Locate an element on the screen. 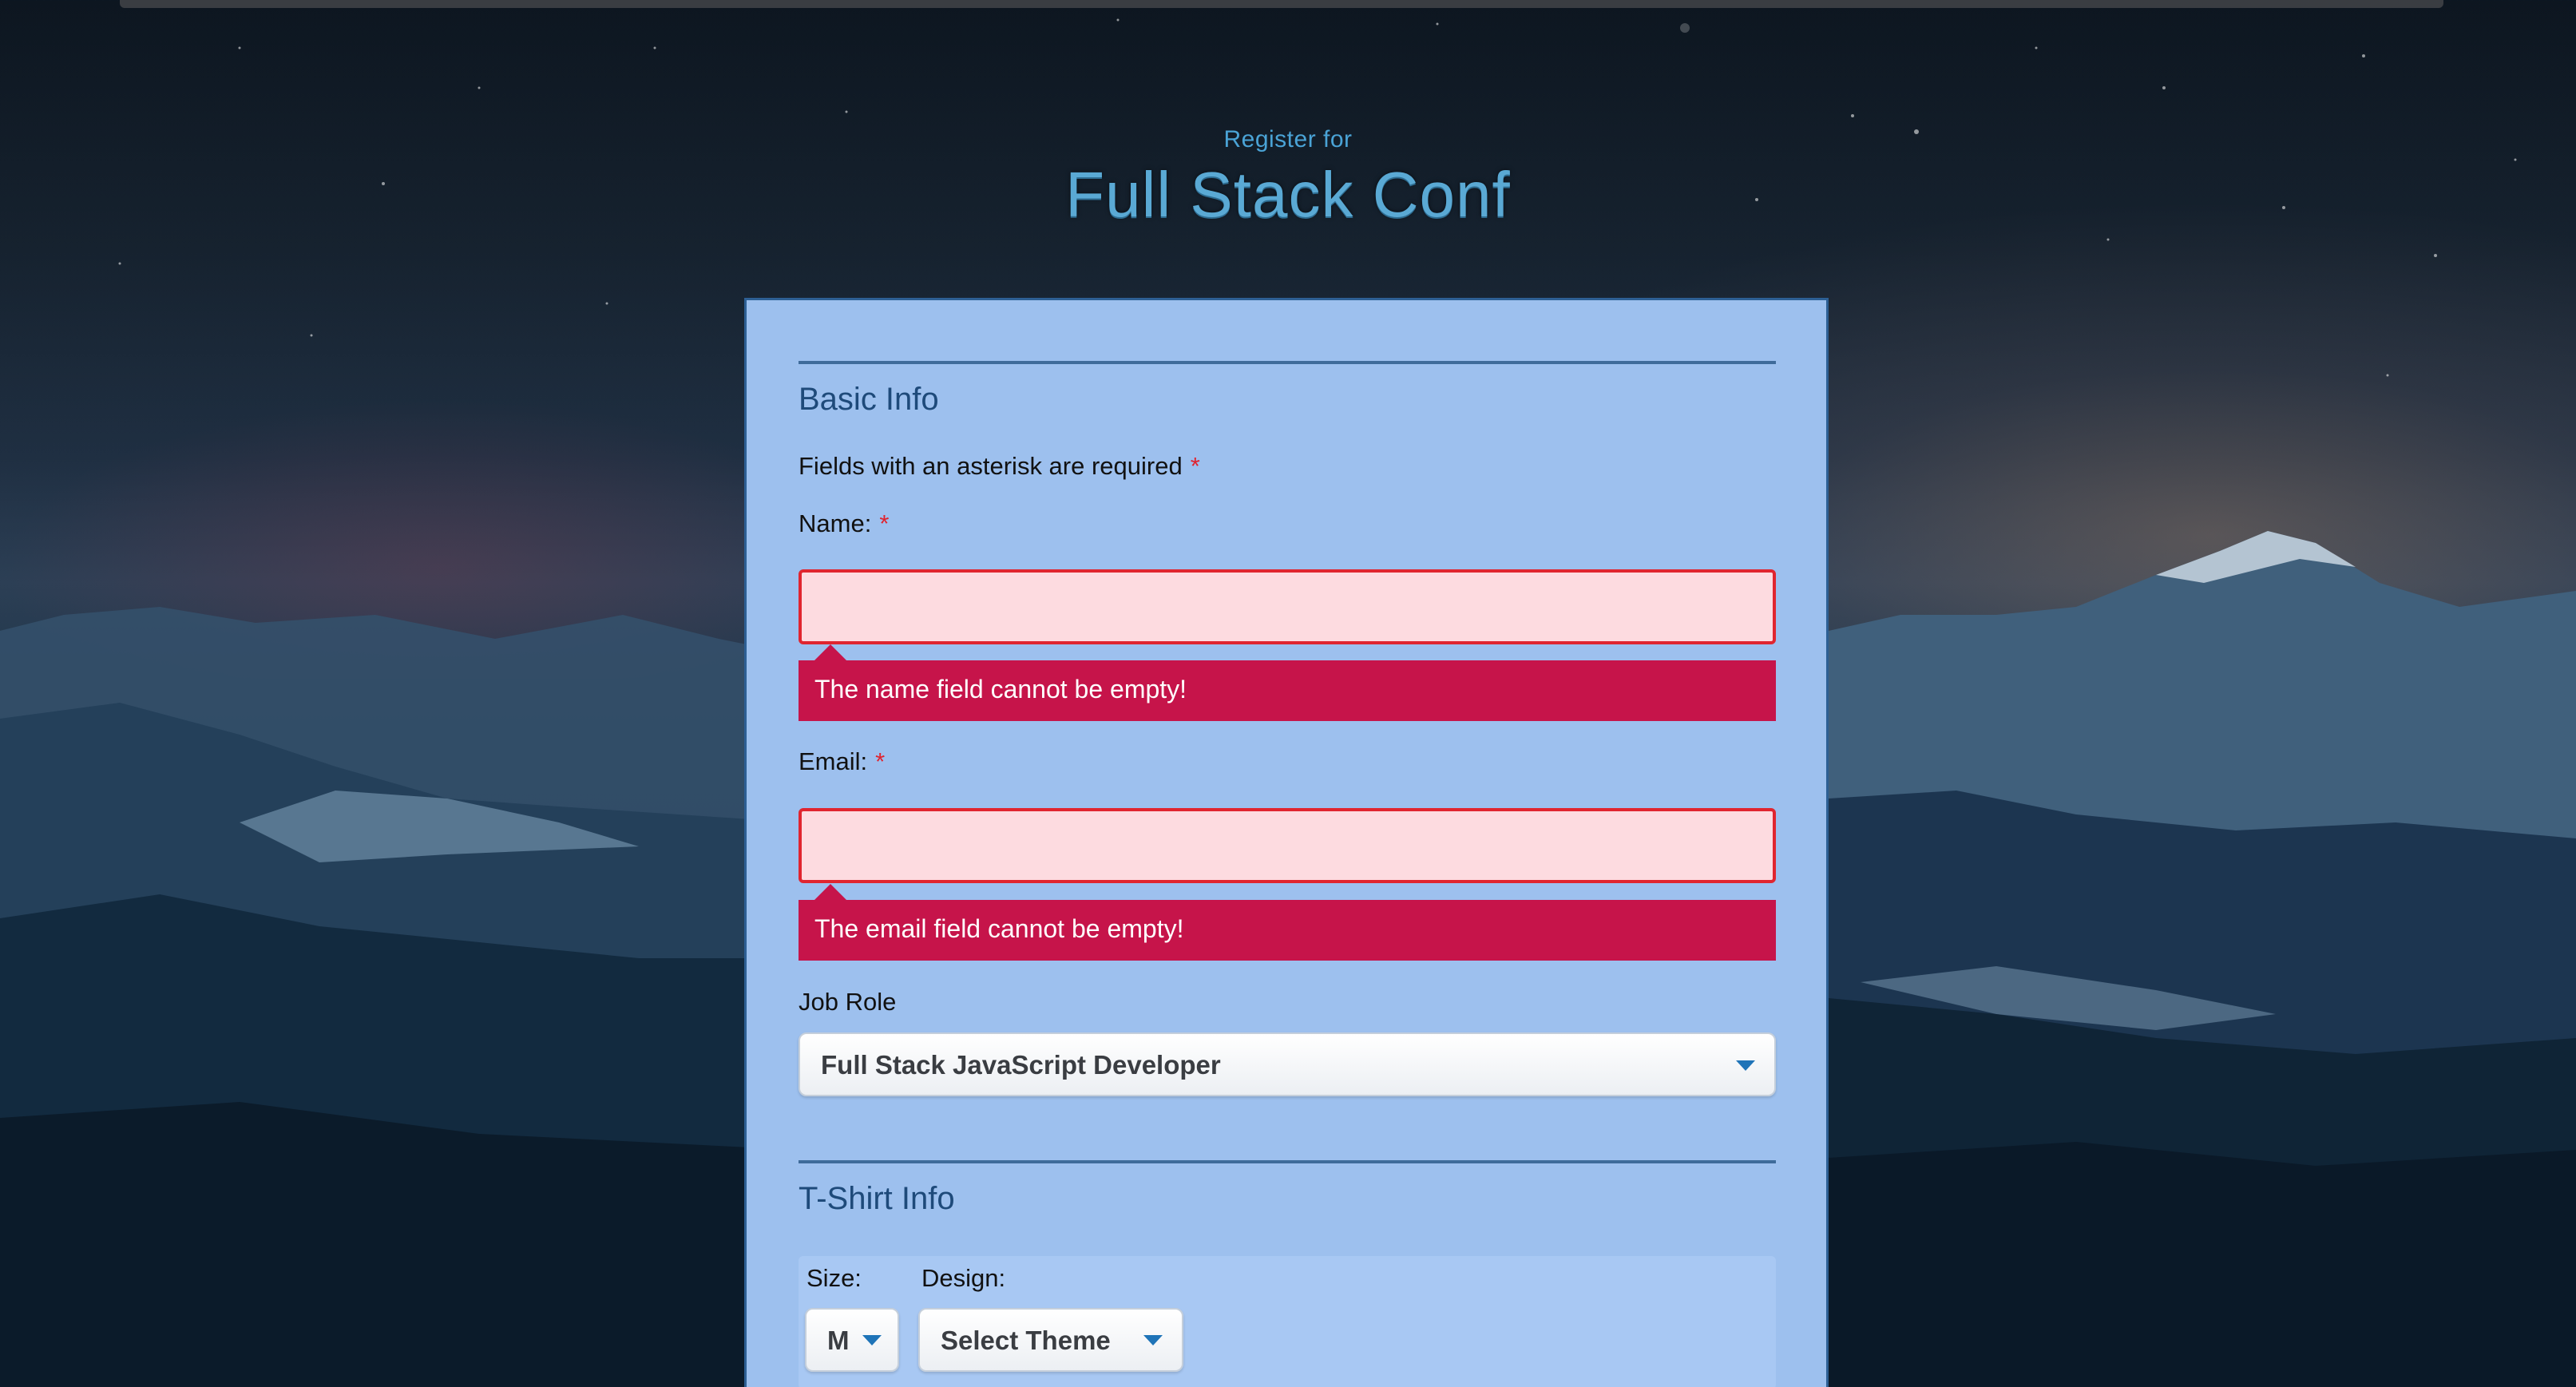 Image resolution: width=2576 pixels, height=1387 pixels. required-fields-note: Fields with an asterisk are required * is located at coordinates (1000, 466).